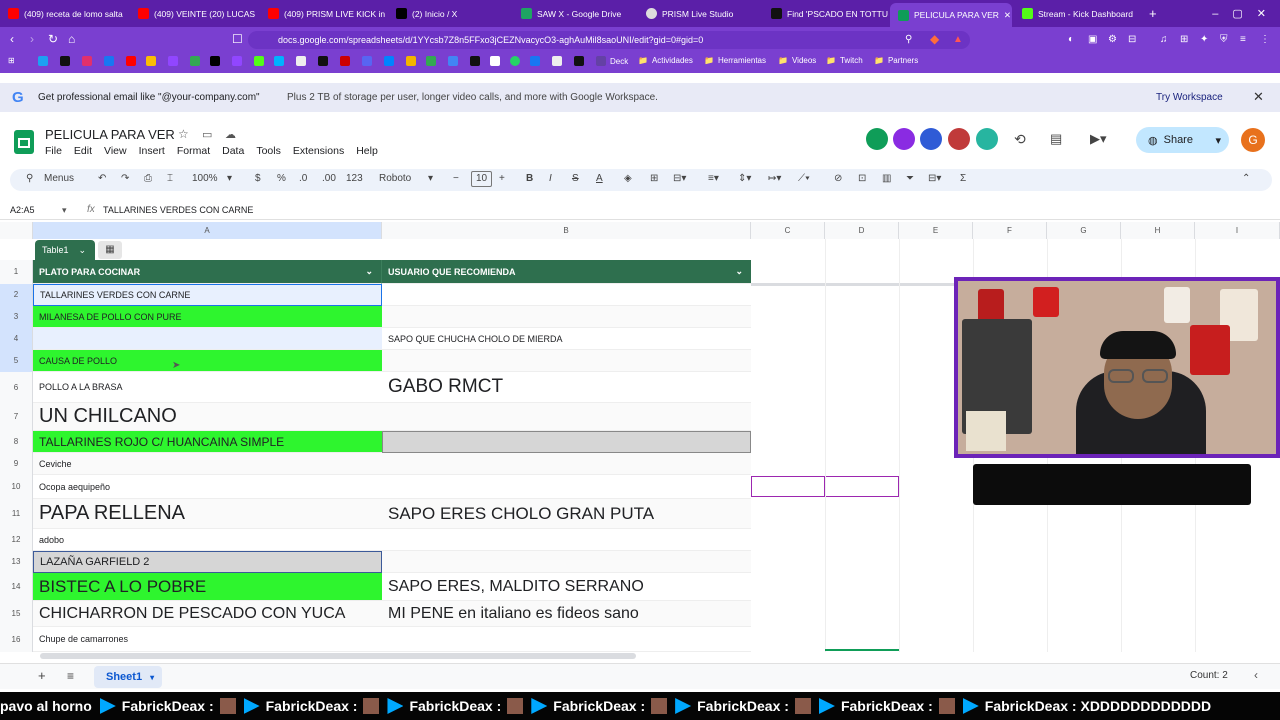  What do you see at coordinates (110, 250) in the screenshot?
I see `table-menu-icon: ▦` at bounding box center [110, 250].